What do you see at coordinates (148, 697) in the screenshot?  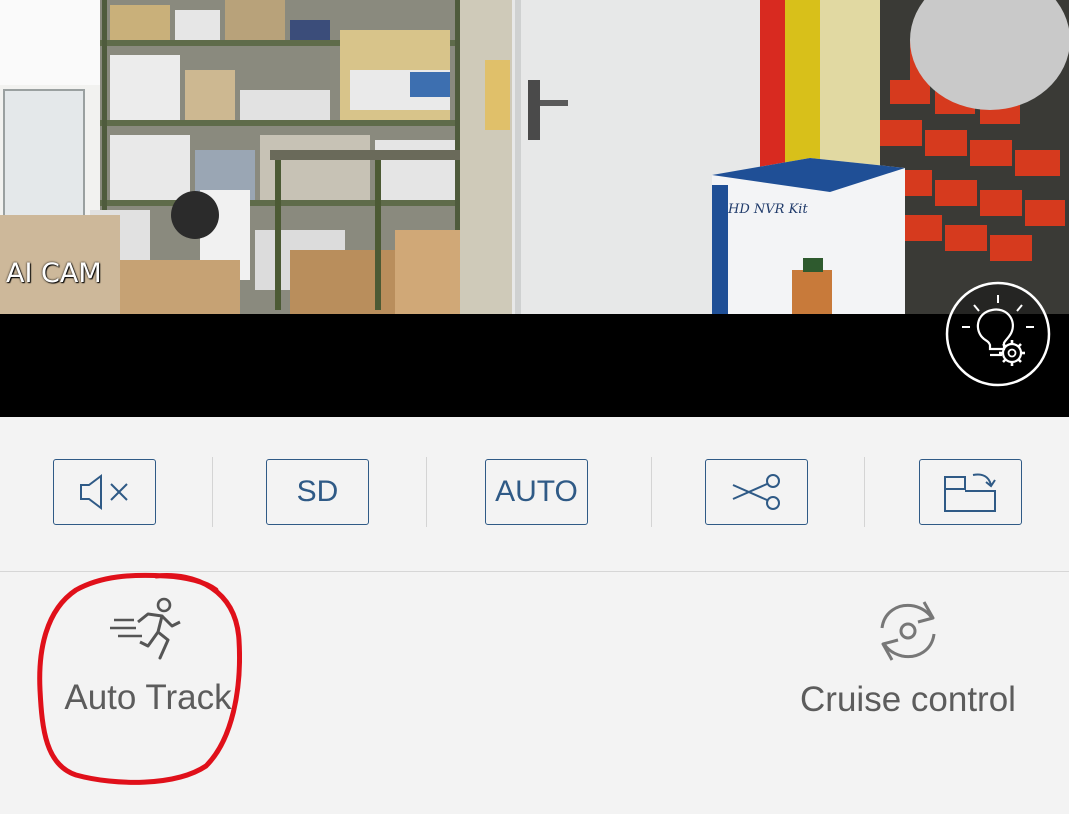 I see `auto-track-label: Auto Track` at bounding box center [148, 697].